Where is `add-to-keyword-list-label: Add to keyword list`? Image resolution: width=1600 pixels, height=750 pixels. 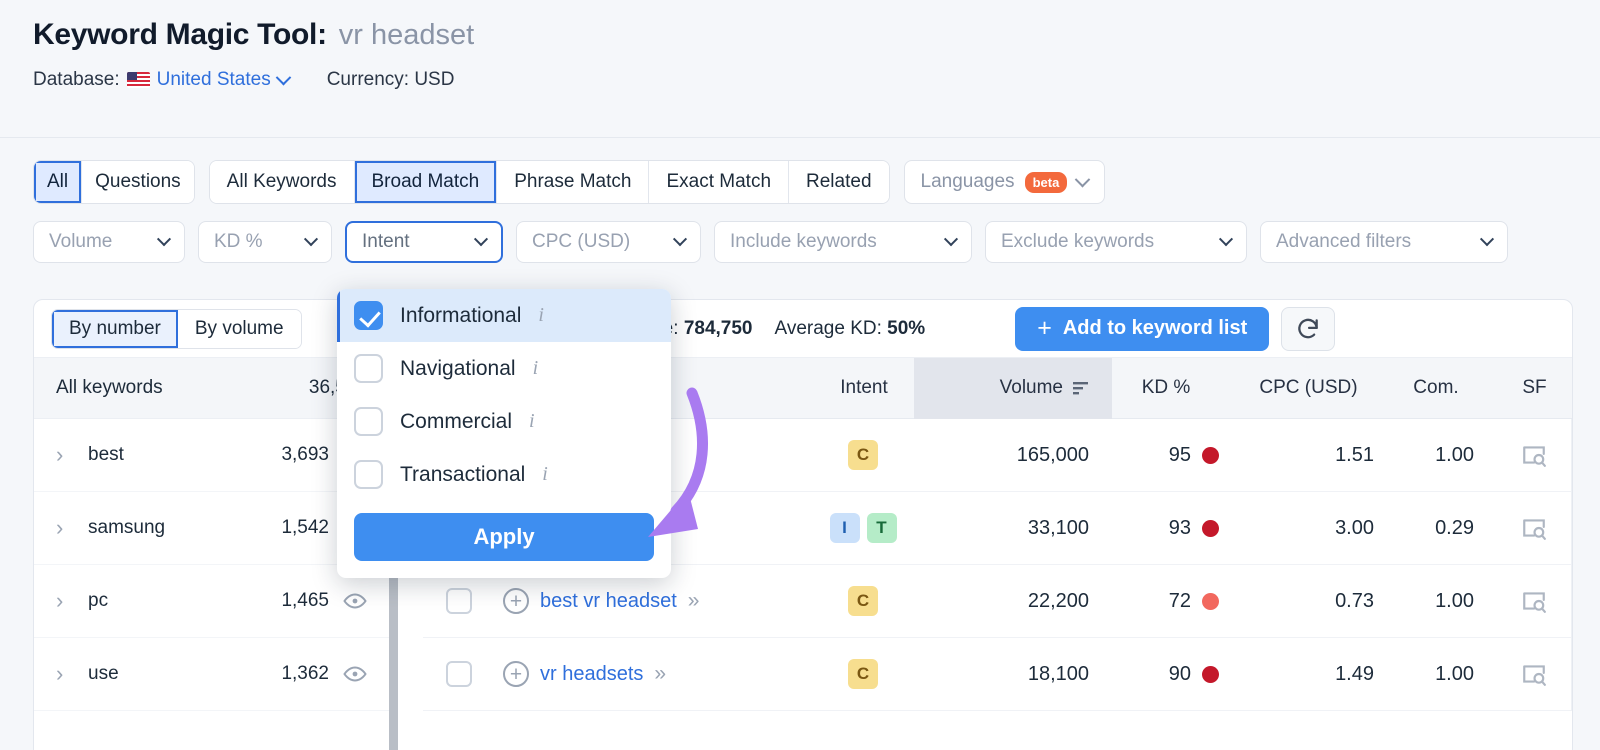 add-to-keyword-list-label: Add to keyword list is located at coordinates (1155, 328).